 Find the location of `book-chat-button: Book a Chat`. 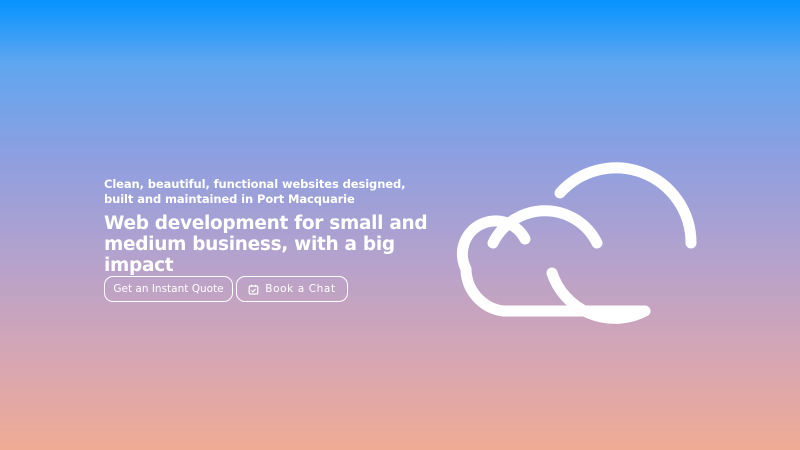

book-chat-button: Book a Chat is located at coordinates (292, 289).